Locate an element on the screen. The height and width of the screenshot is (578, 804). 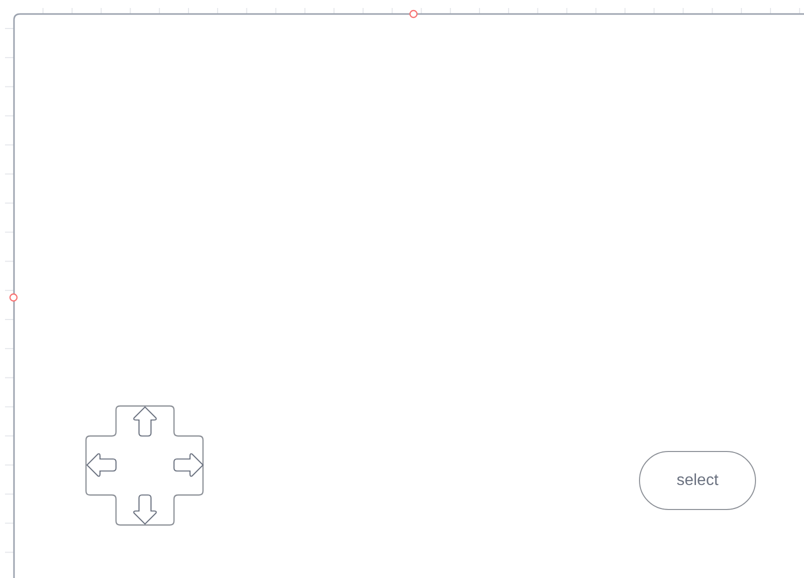
arrow-up-icon is located at coordinates (145, 421).